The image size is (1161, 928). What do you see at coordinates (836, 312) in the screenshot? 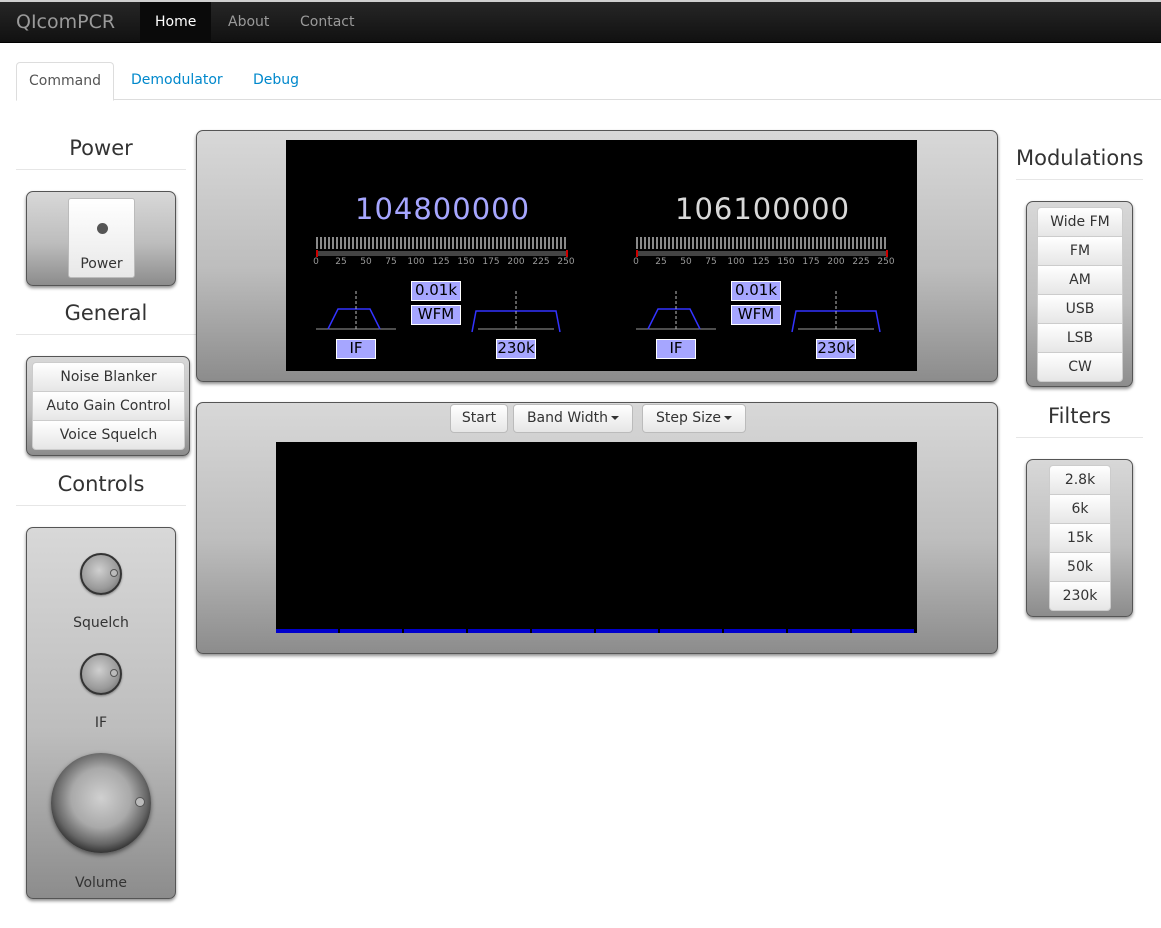
I see `bandwidth-shape-right` at bounding box center [836, 312].